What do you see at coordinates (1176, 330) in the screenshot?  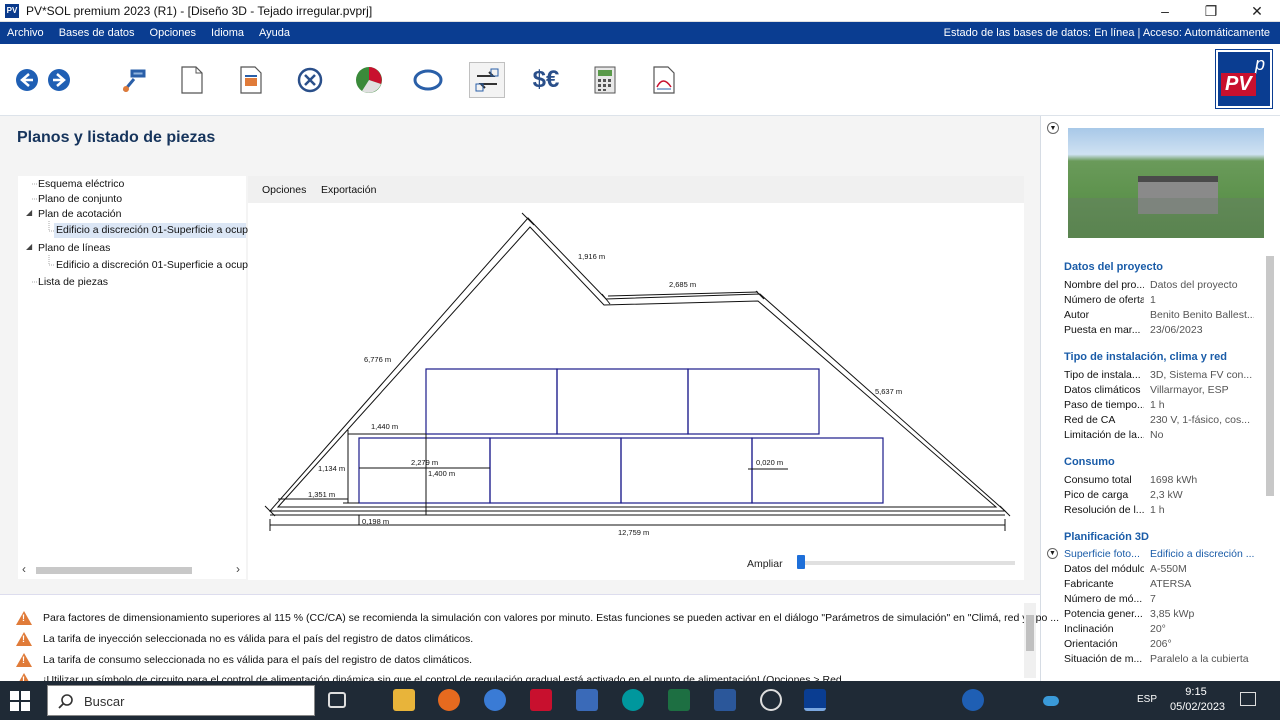 I see `prop-value: 23/06/2023` at bounding box center [1176, 330].